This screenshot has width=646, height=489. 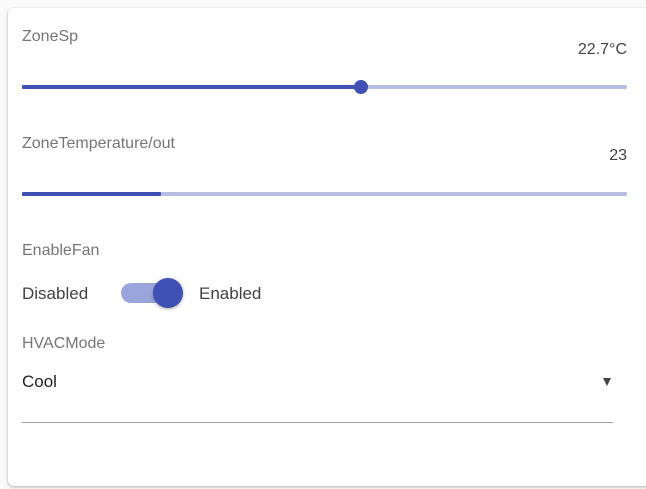 I want to click on zone-temperature-value: 23, so click(x=618, y=155).